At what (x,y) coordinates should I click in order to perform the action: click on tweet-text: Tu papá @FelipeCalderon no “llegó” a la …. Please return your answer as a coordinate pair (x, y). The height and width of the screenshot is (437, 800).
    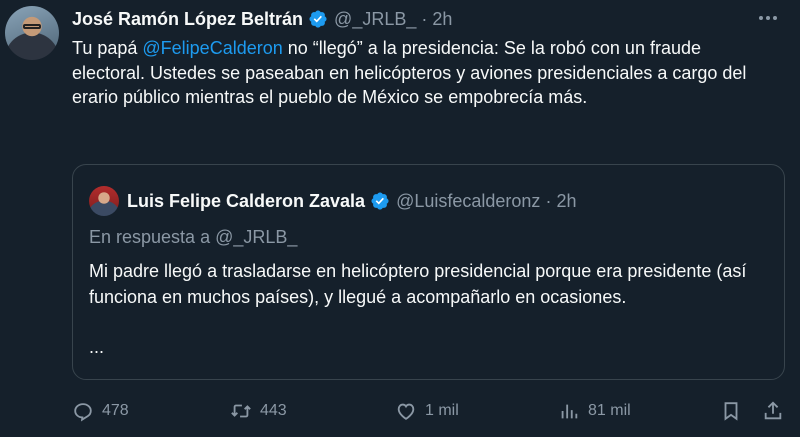
    Looking at the image, I should click on (422, 73).